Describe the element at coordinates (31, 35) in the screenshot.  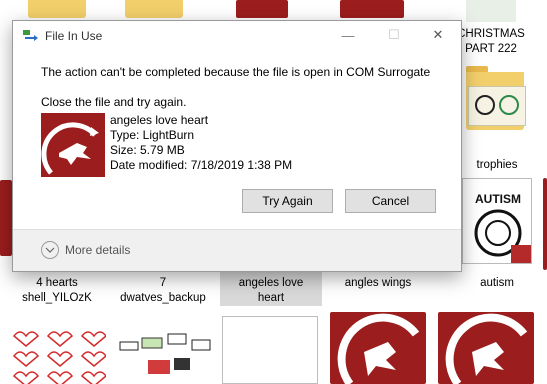
I see `file-transfer-icon` at that location.